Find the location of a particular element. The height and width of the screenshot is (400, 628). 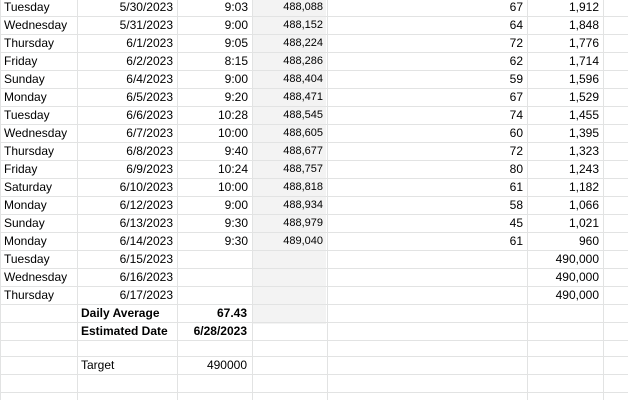

remaining-cell: 1,243 is located at coordinates (565, 169).